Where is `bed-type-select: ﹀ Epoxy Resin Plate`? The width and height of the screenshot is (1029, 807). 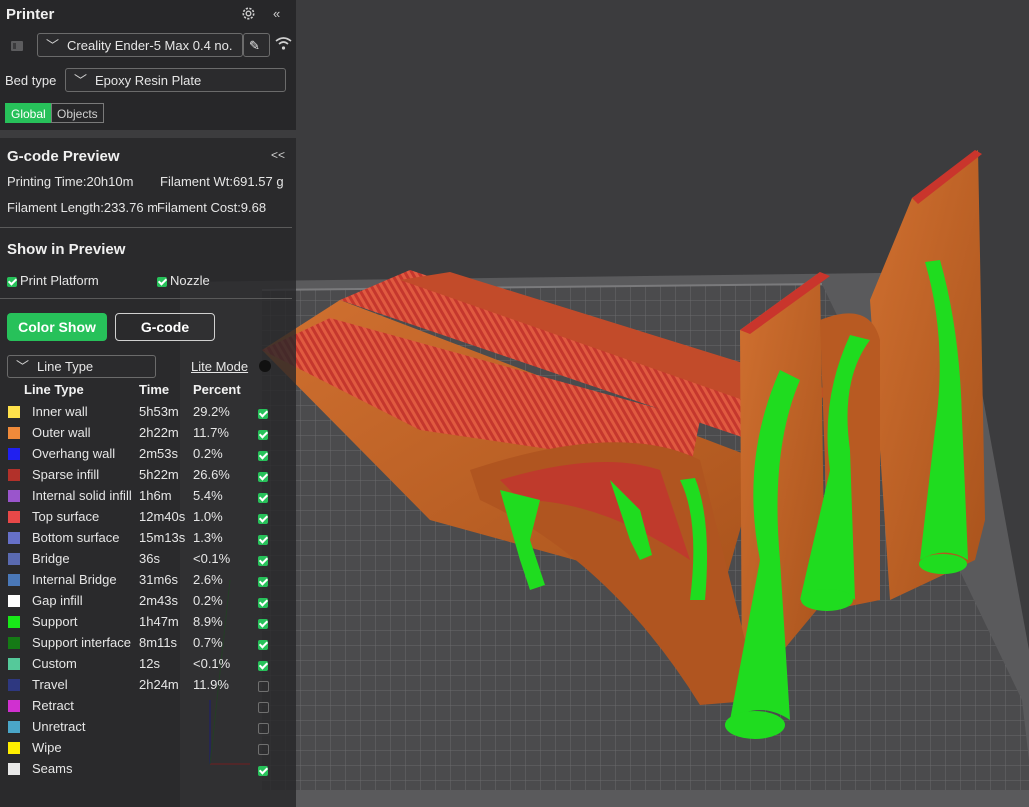 bed-type-select: ﹀ Epoxy Resin Plate is located at coordinates (175, 80).